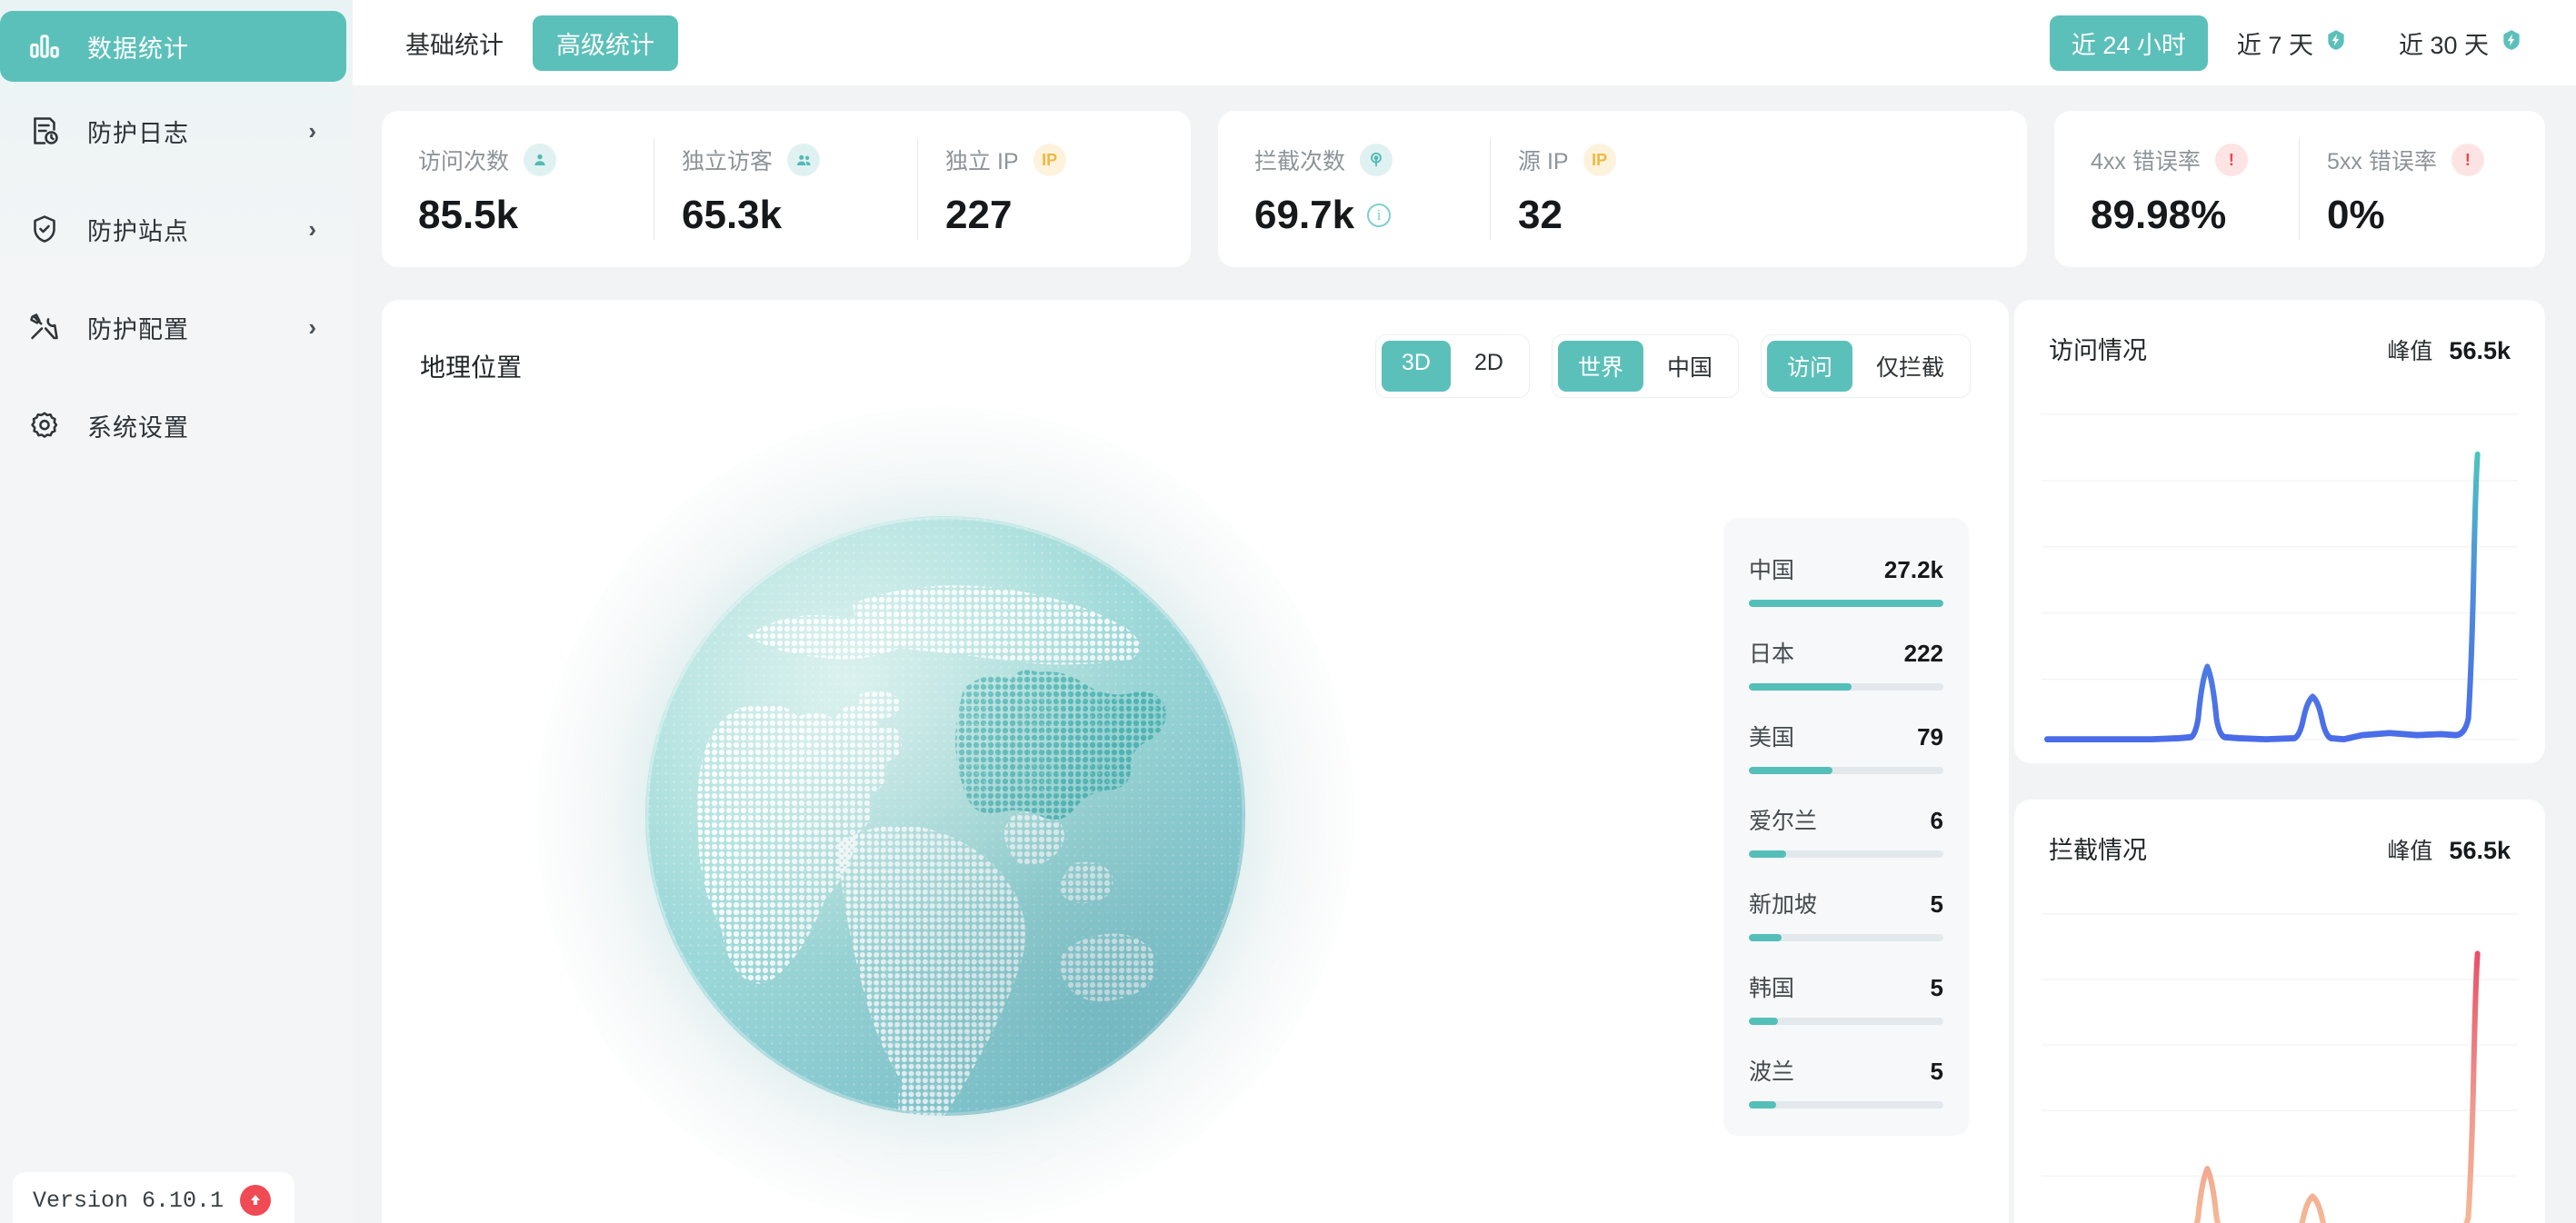  I want to click on time-range-group: 近 24 小时 近 7 天 近 30 天, so click(2297, 43).